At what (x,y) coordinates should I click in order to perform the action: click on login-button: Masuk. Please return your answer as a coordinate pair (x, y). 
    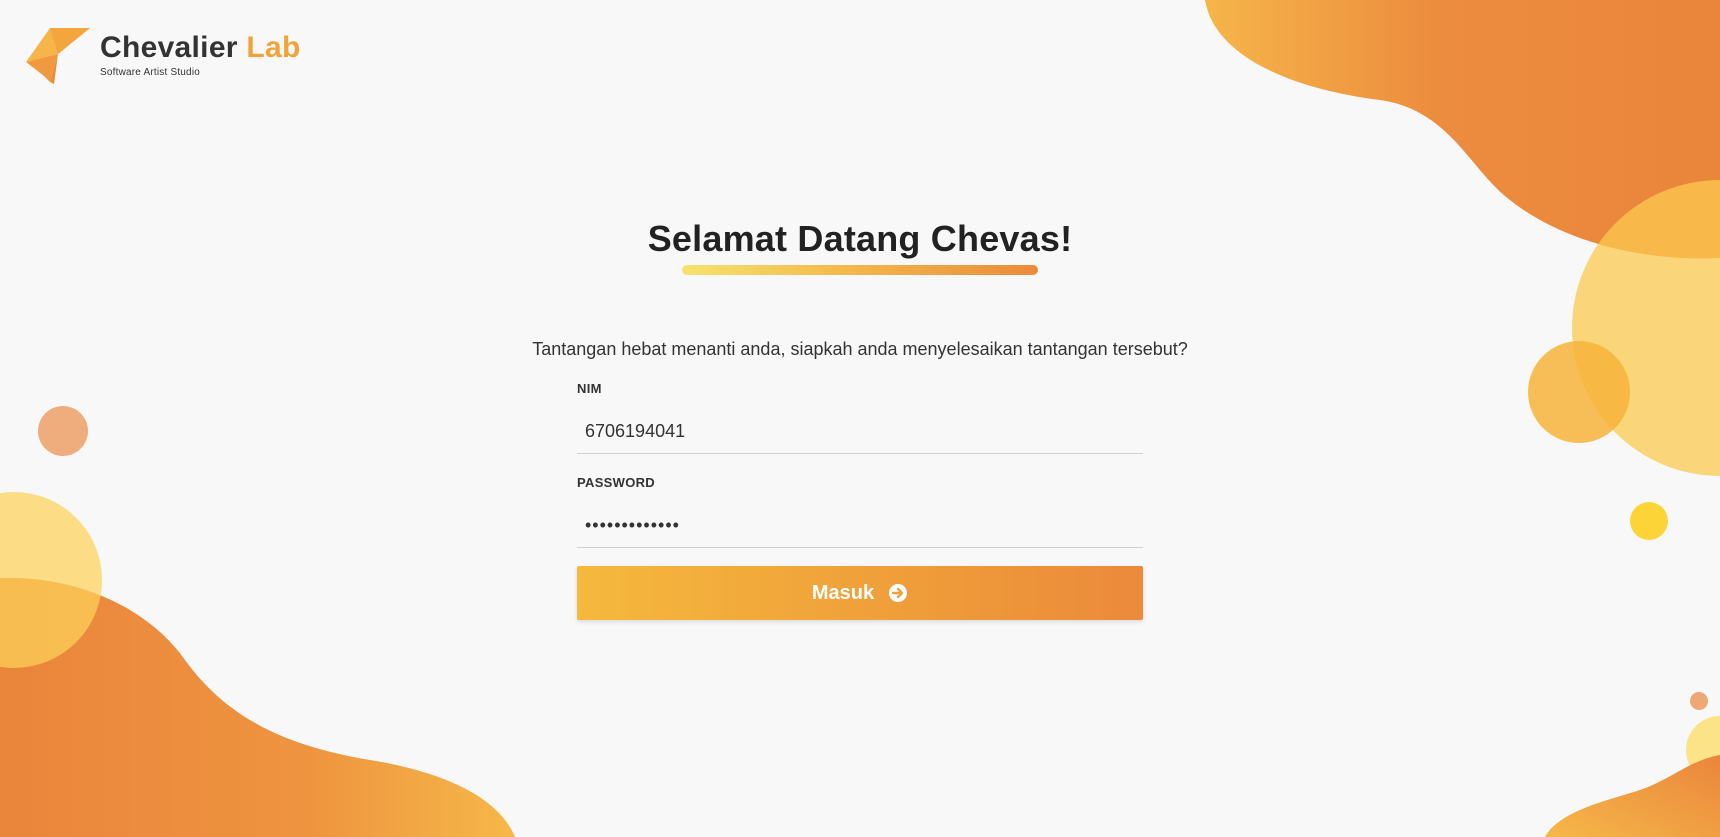
    Looking at the image, I should click on (860, 593).